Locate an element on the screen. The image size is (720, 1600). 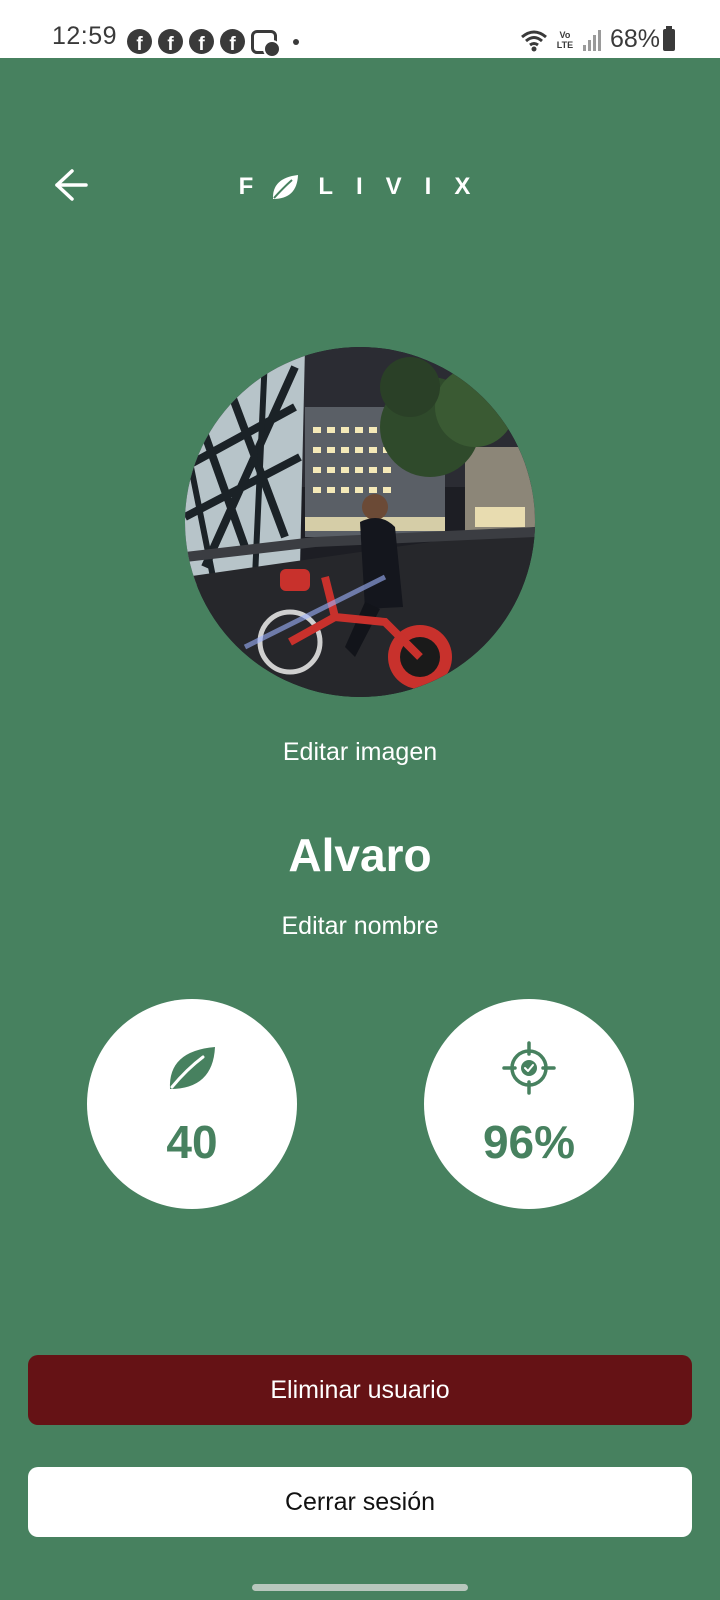
leaf-icon is located at coordinates (192, 1068).